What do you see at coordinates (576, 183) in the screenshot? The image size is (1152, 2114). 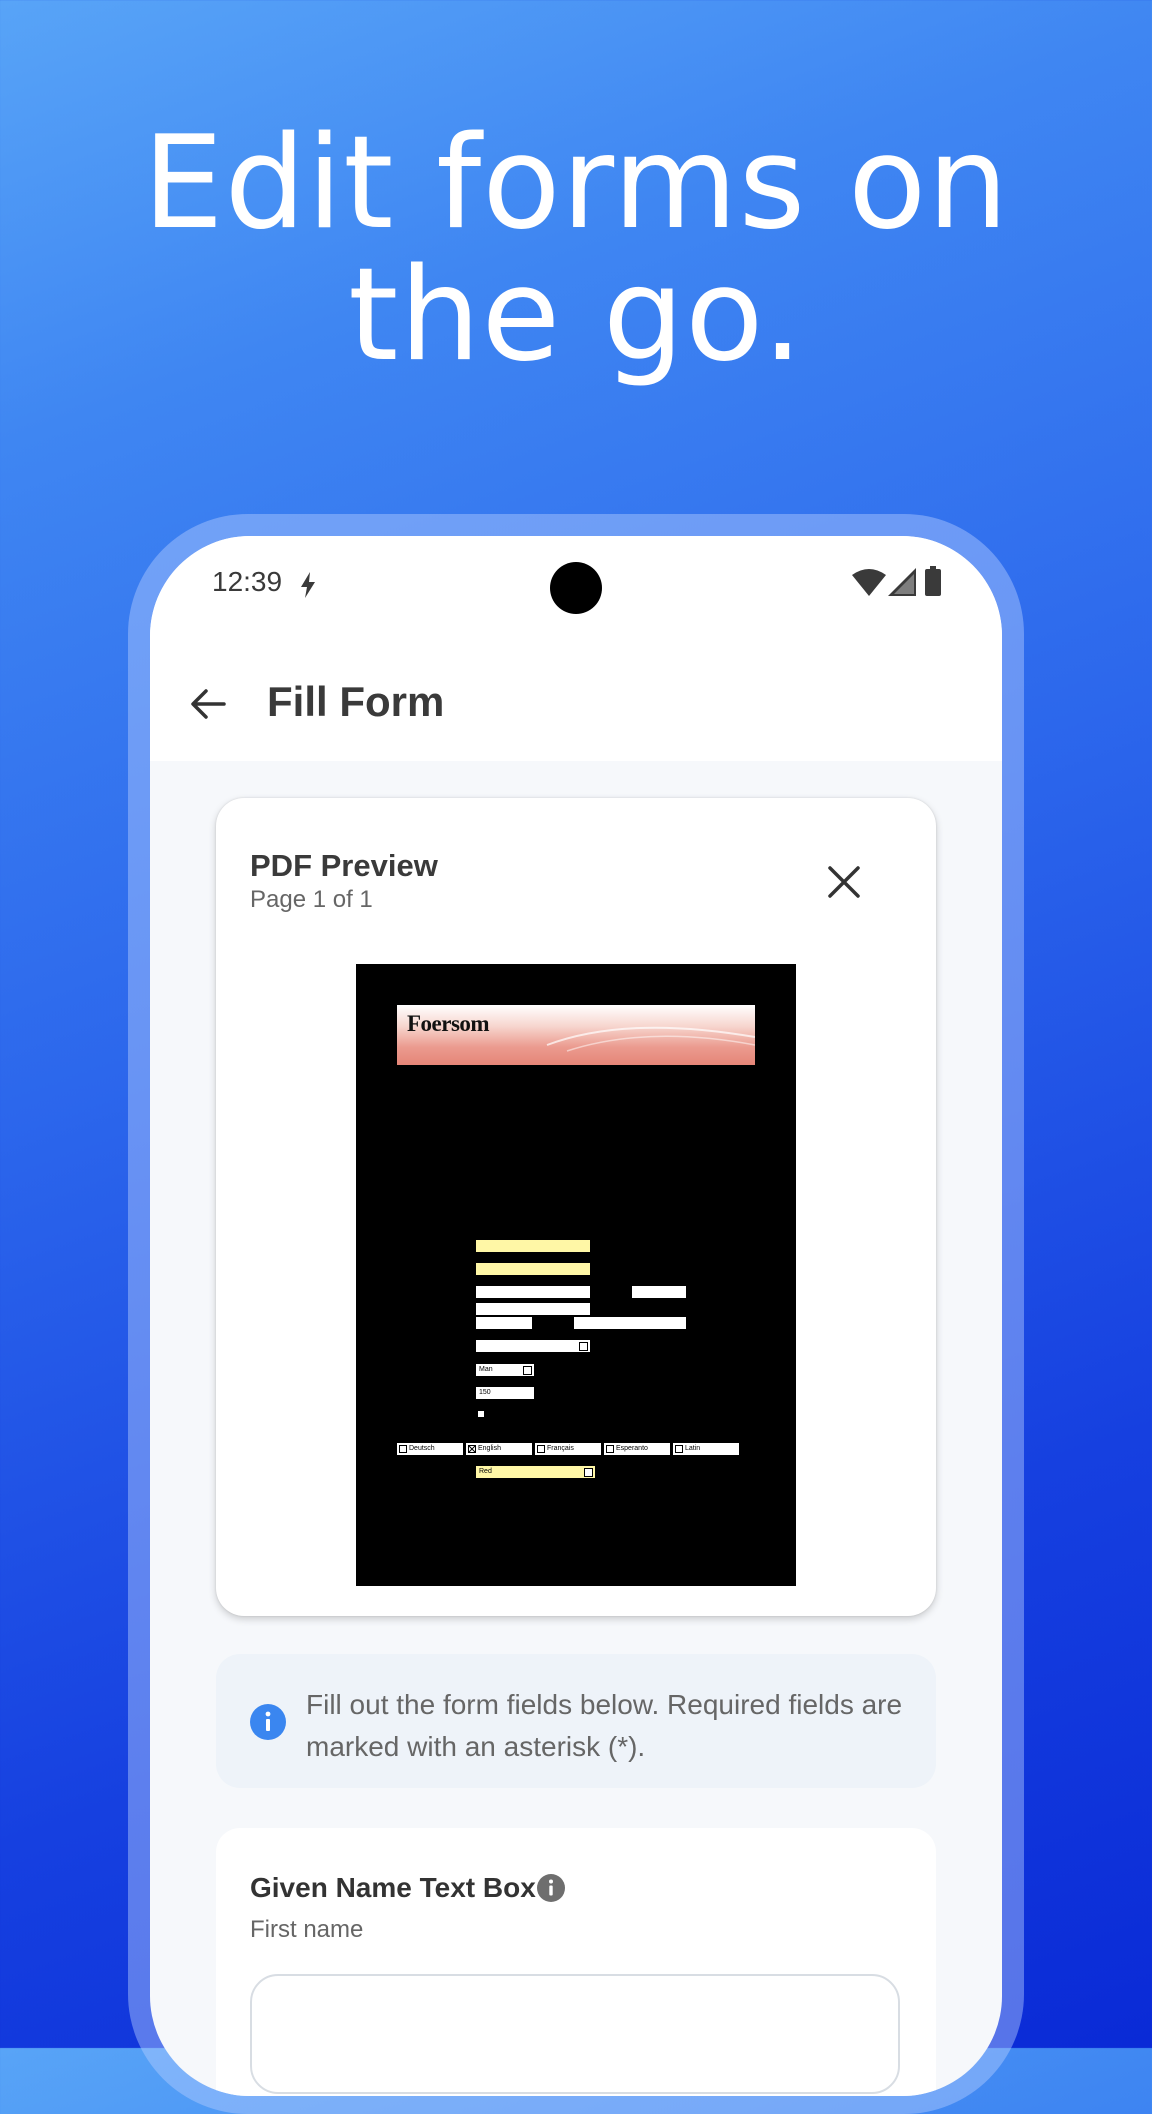 I see `headline-line-1: Edit forms on` at bounding box center [576, 183].